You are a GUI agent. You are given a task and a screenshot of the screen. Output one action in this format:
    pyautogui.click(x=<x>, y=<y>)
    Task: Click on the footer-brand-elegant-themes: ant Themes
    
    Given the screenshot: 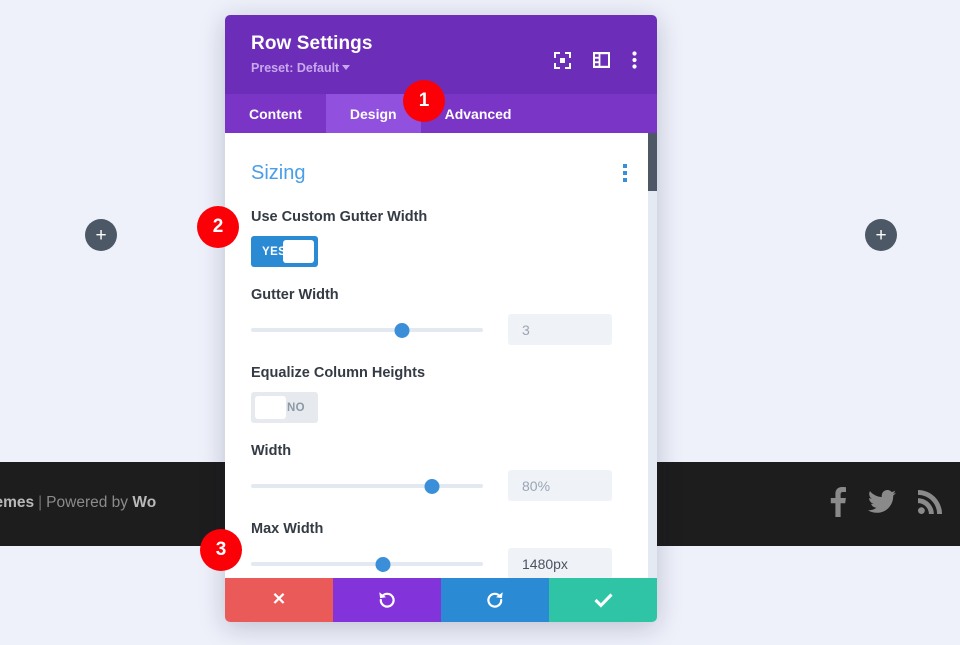 What is the action you would take?
    pyautogui.click(x=17, y=502)
    